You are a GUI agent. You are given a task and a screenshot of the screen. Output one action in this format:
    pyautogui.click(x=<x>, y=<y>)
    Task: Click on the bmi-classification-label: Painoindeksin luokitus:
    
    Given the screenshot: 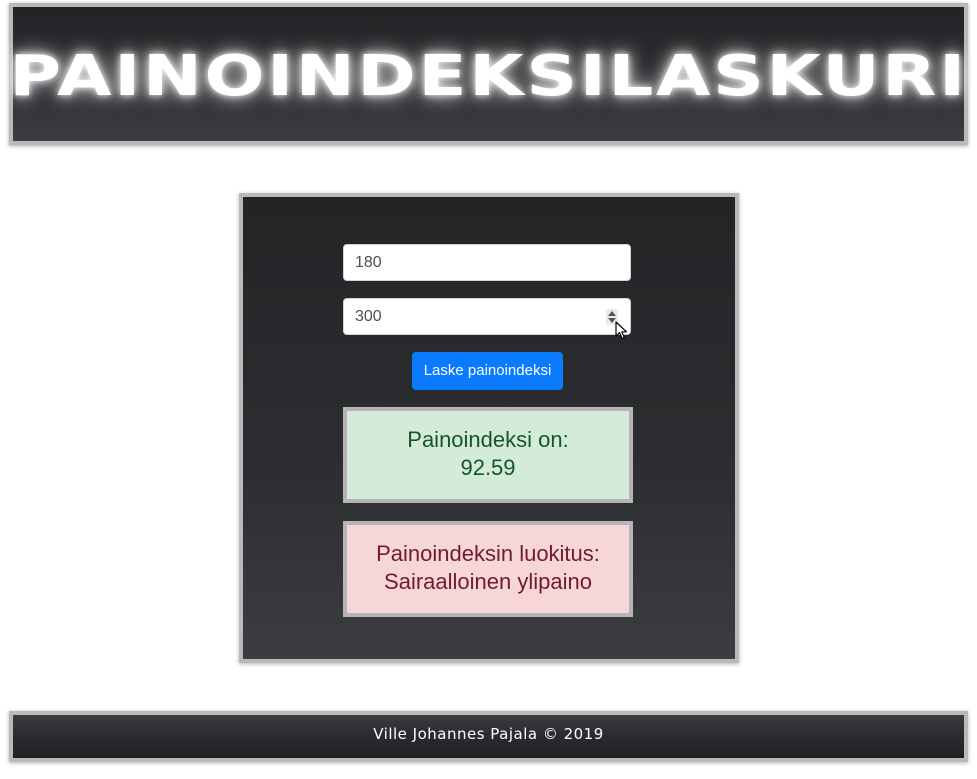 What is the action you would take?
    pyautogui.click(x=488, y=553)
    